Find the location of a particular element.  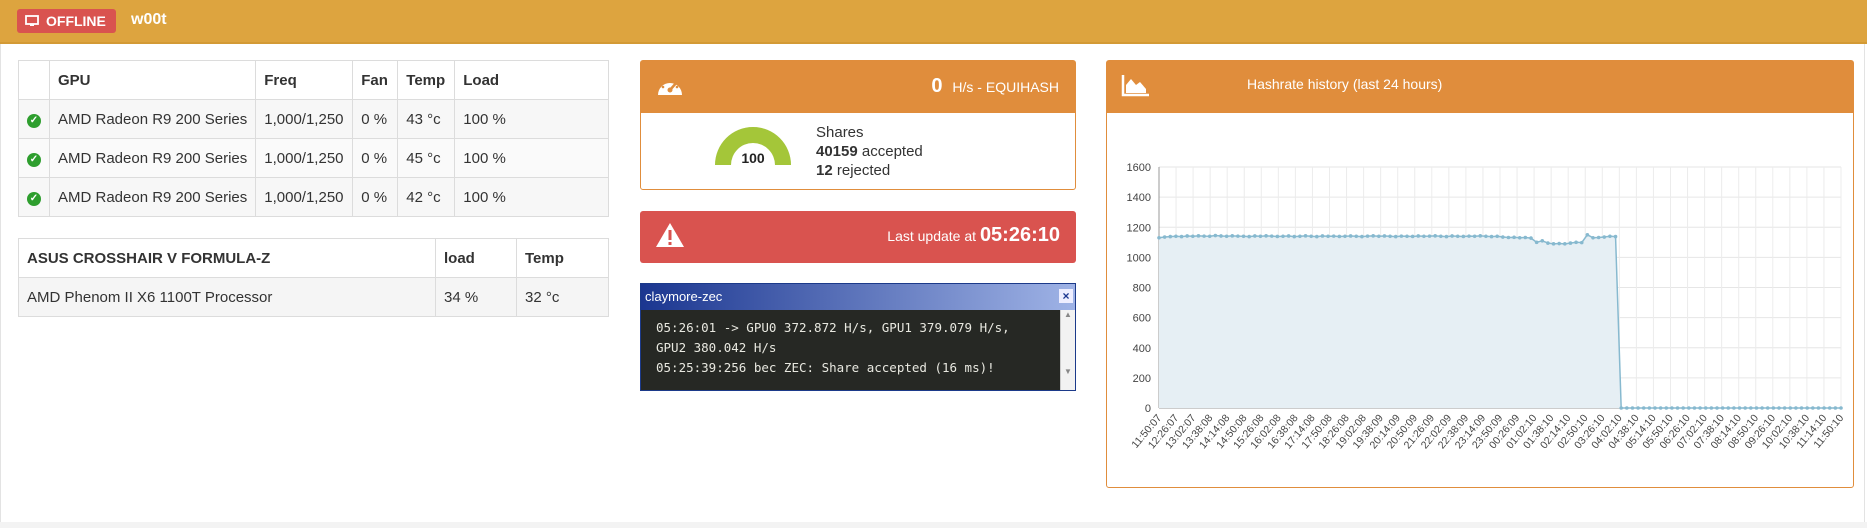

scroll-down-icon: ▼ is located at coordinates (1068, 371).